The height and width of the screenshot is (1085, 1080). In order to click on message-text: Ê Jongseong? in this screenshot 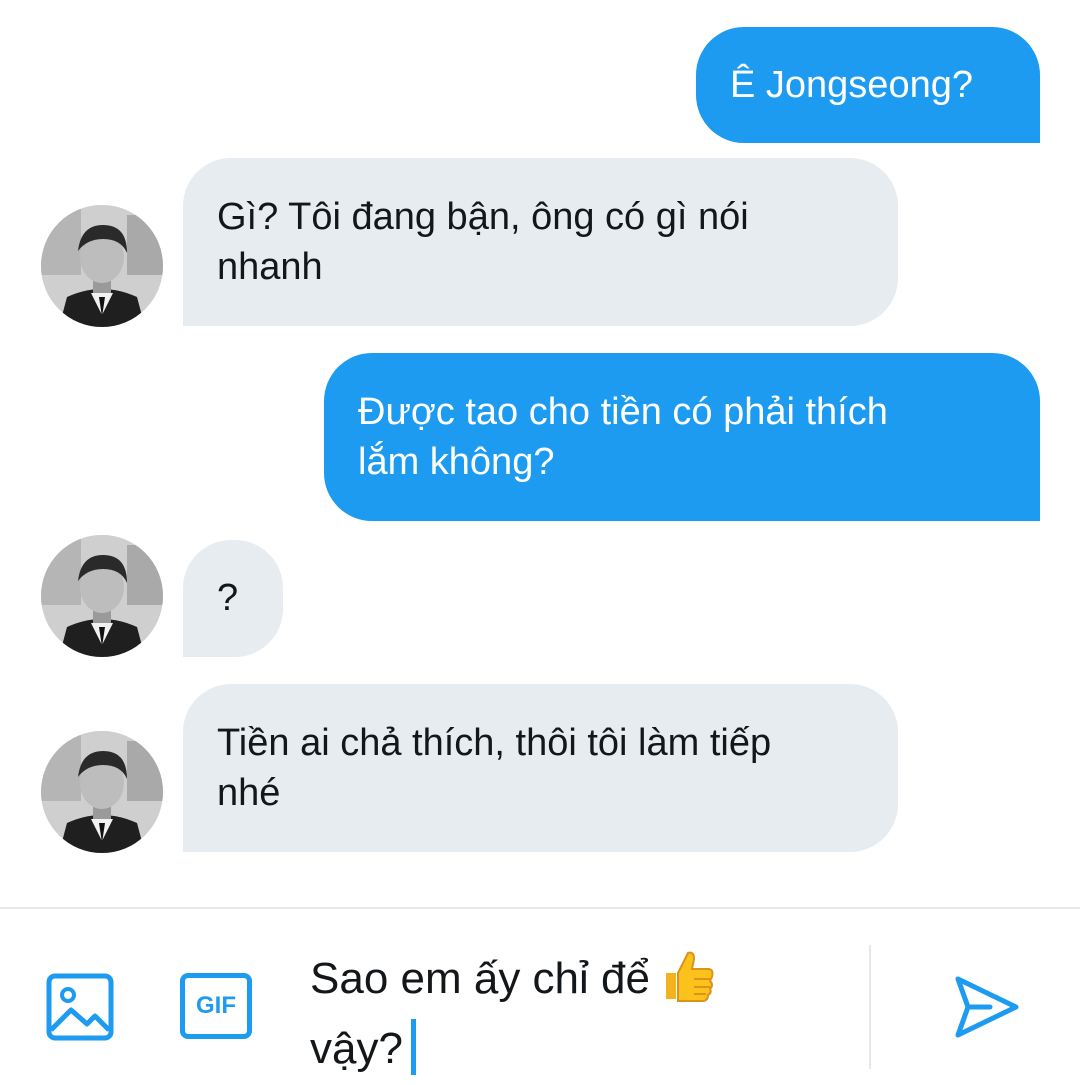, I will do `click(851, 85)`.